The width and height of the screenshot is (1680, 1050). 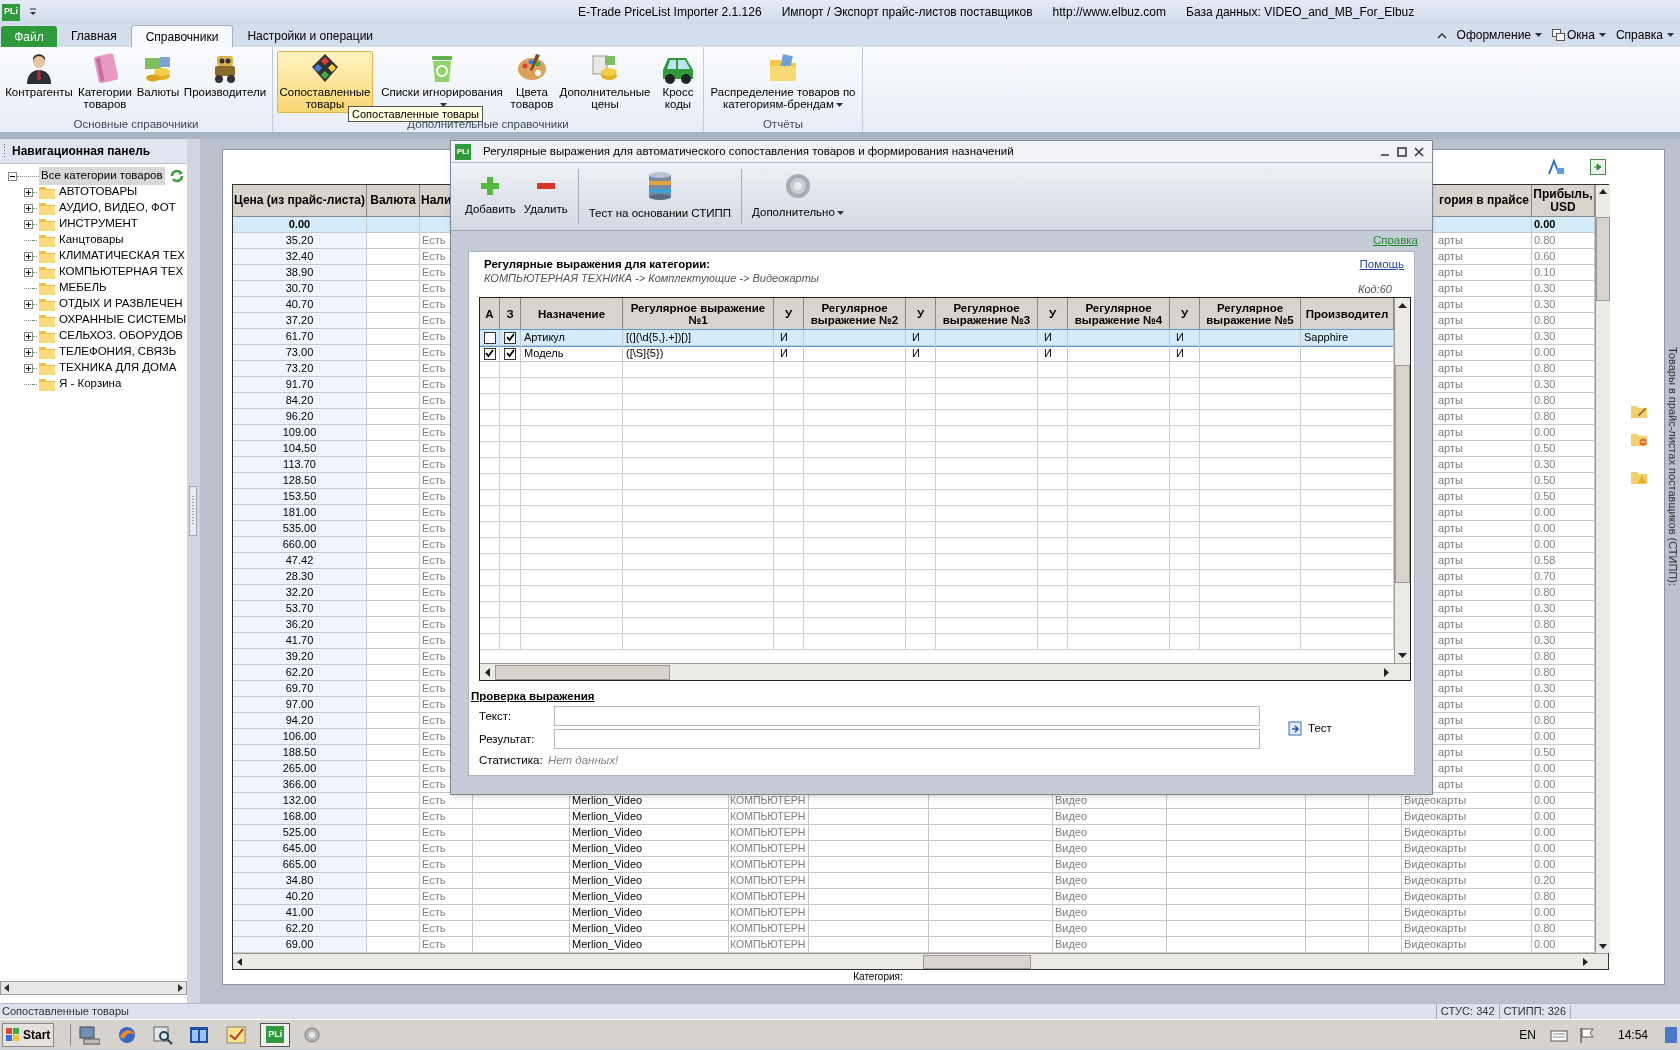 What do you see at coordinates (300, 721) in the screenshot?
I see `table-cell: 94.20` at bounding box center [300, 721].